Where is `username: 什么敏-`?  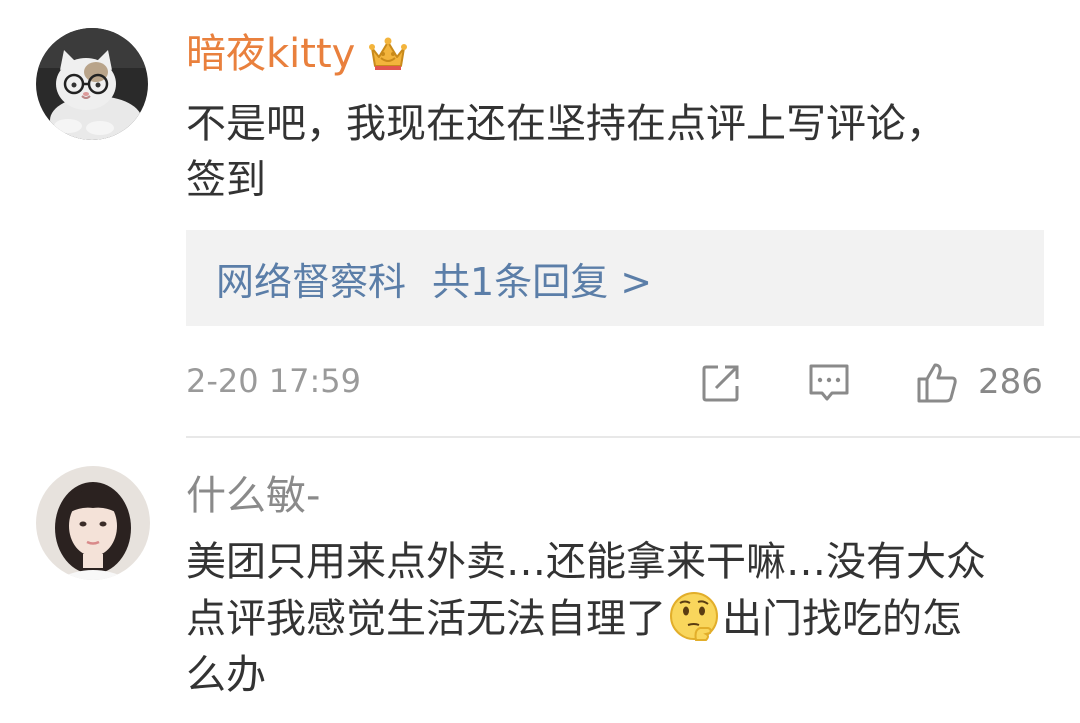 username: 什么敏- is located at coordinates (253, 496).